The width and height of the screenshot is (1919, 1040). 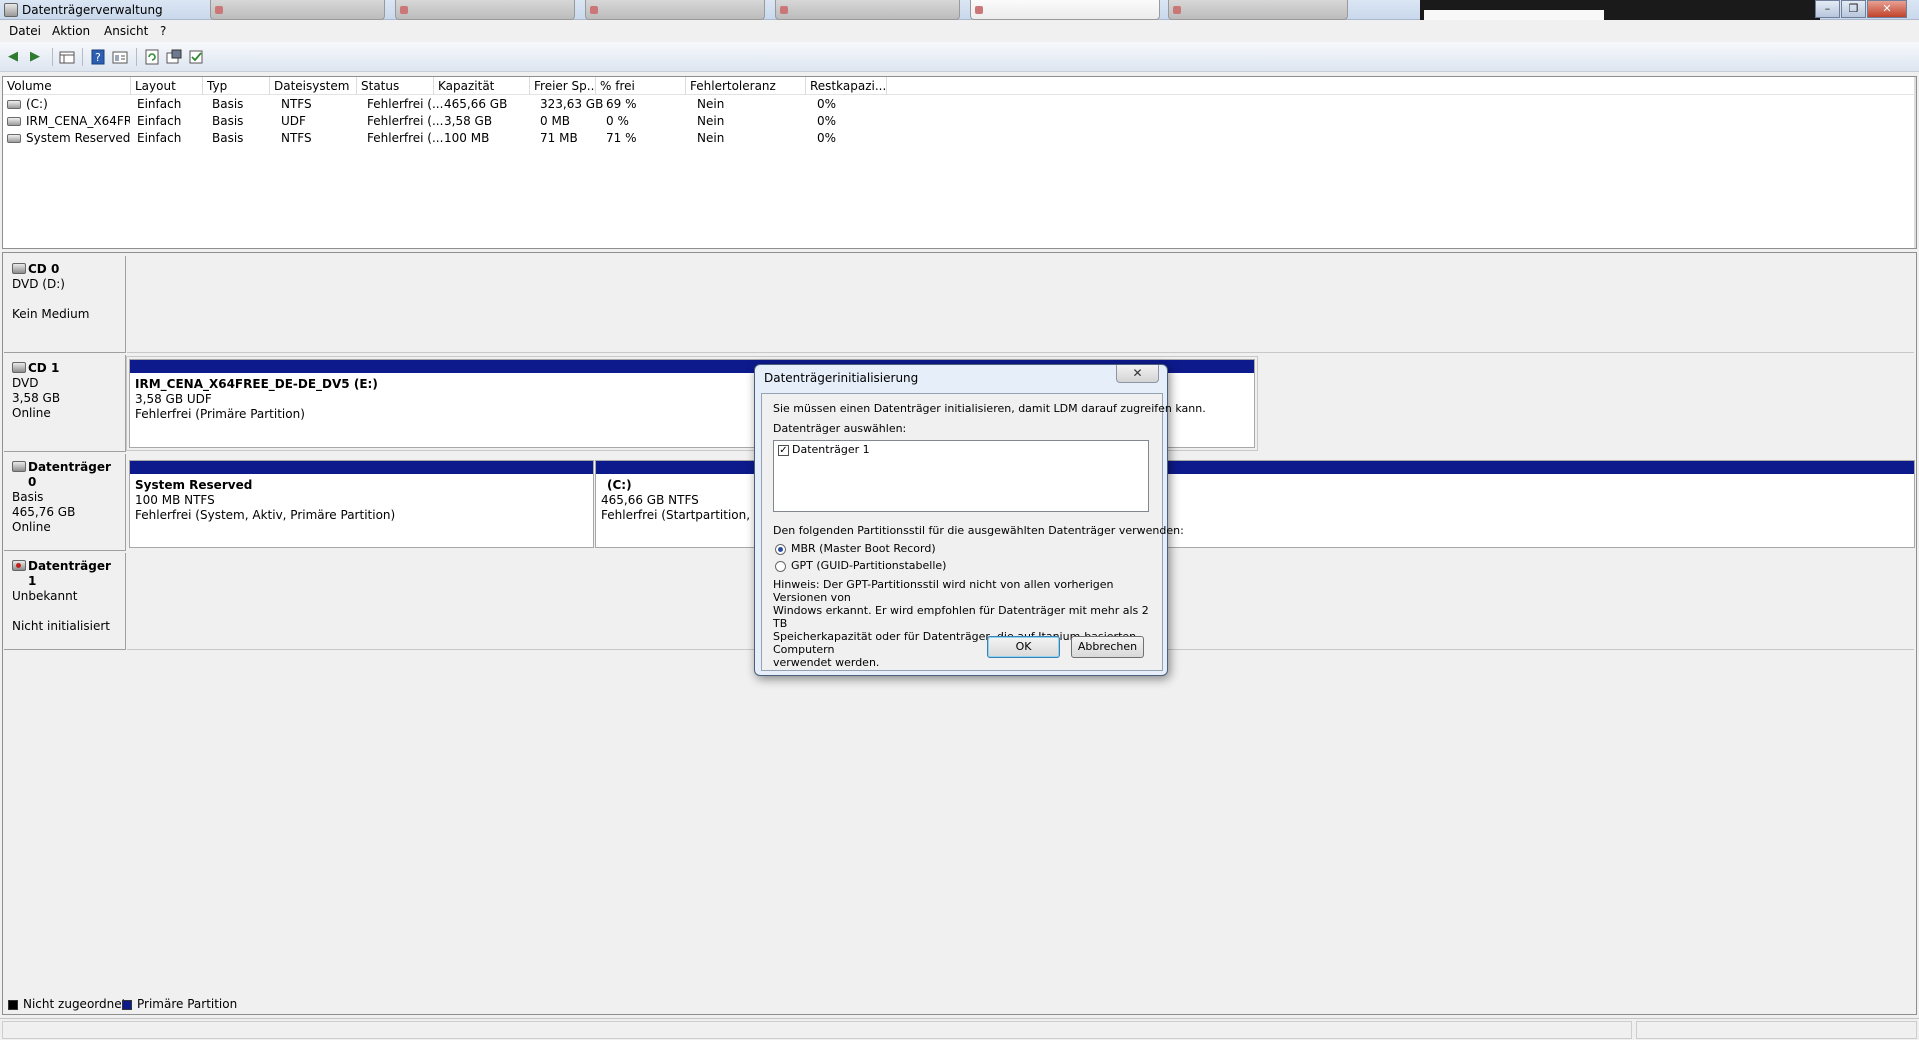 I want to click on column-status: Status, so click(x=395, y=86).